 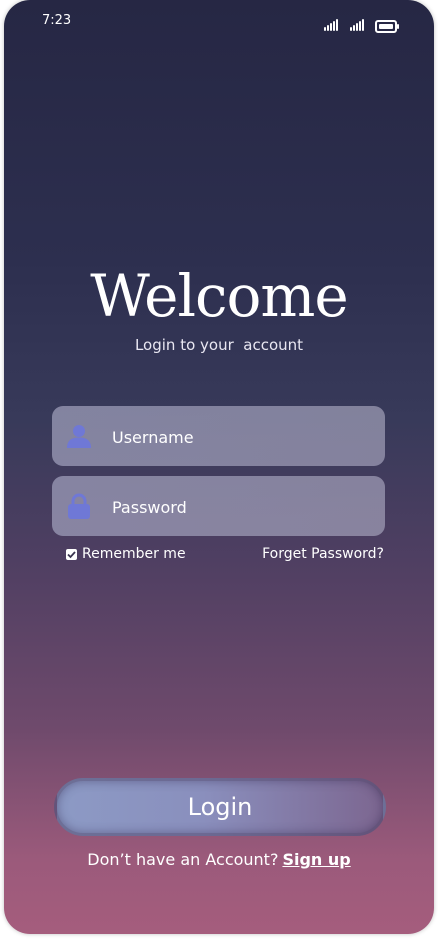 I want to click on forget-password-link: Forget Password?, so click(x=323, y=554).